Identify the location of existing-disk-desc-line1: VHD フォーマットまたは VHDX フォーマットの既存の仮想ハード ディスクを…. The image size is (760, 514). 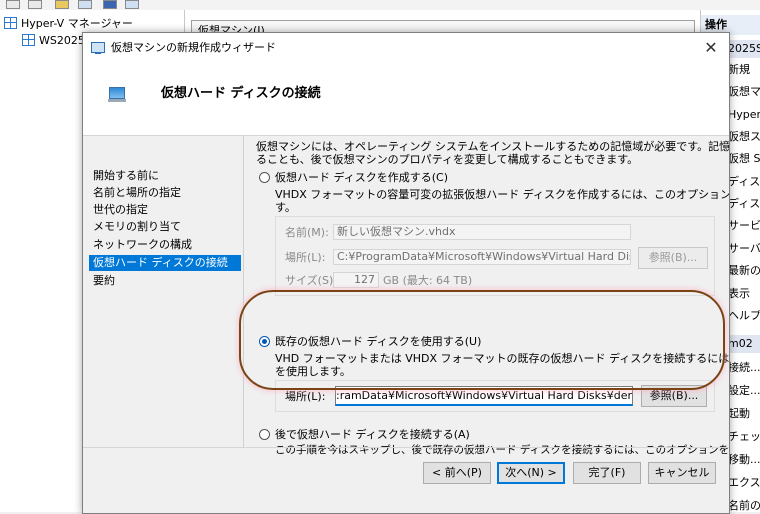
(502, 358).